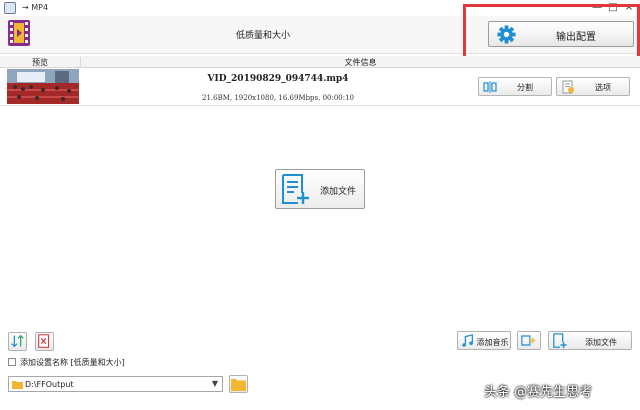  Describe the element at coordinates (593, 86) in the screenshot. I see `options-button: 选项` at that location.